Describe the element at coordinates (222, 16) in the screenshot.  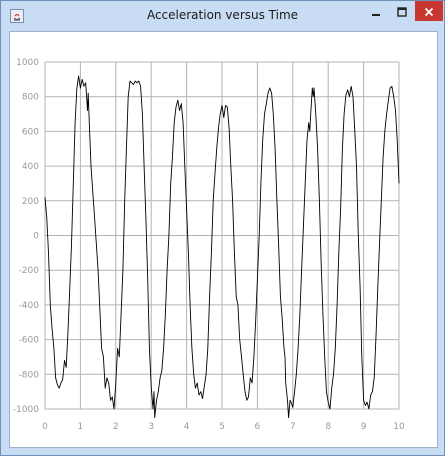
I see `title-bar: Acceleration versus Time` at that location.